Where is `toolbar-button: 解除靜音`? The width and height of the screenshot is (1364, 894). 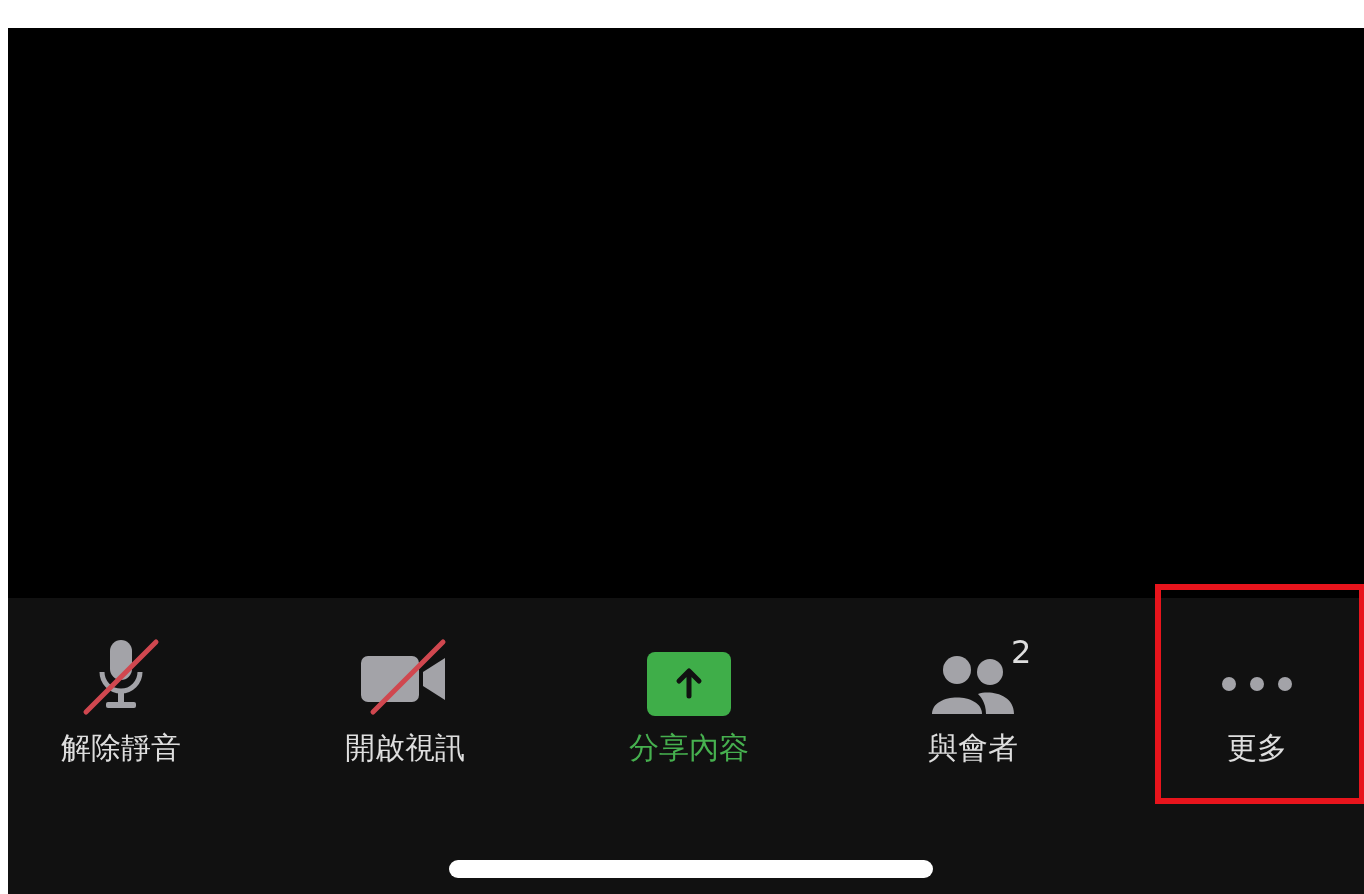
toolbar-button: 解除靜音 is located at coordinates (121, 709).